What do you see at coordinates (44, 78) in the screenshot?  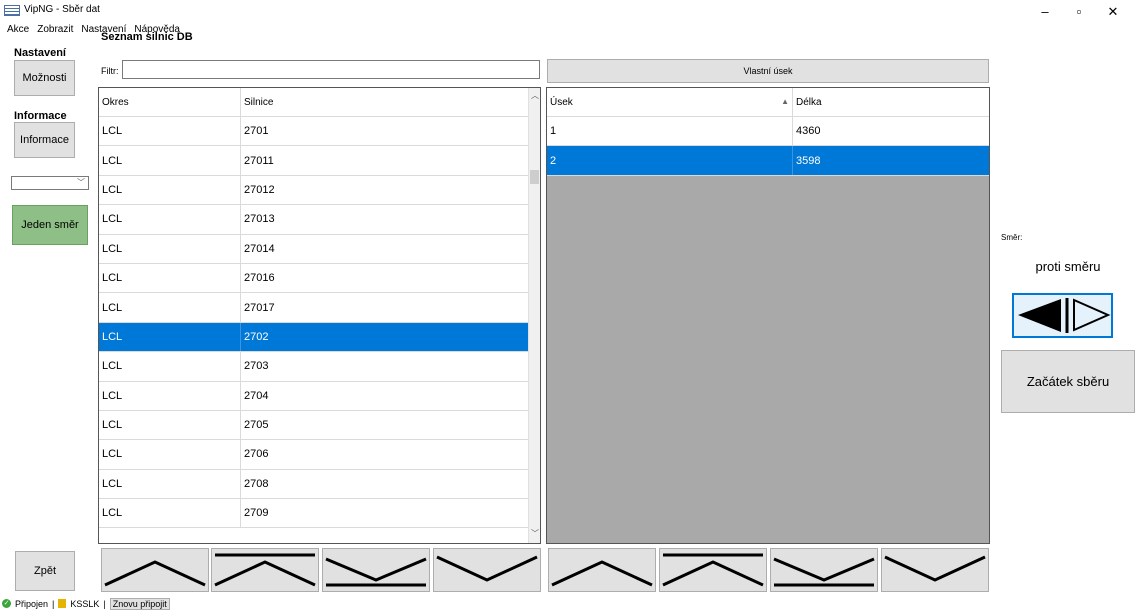 I see `moznosti-button: Možnosti` at bounding box center [44, 78].